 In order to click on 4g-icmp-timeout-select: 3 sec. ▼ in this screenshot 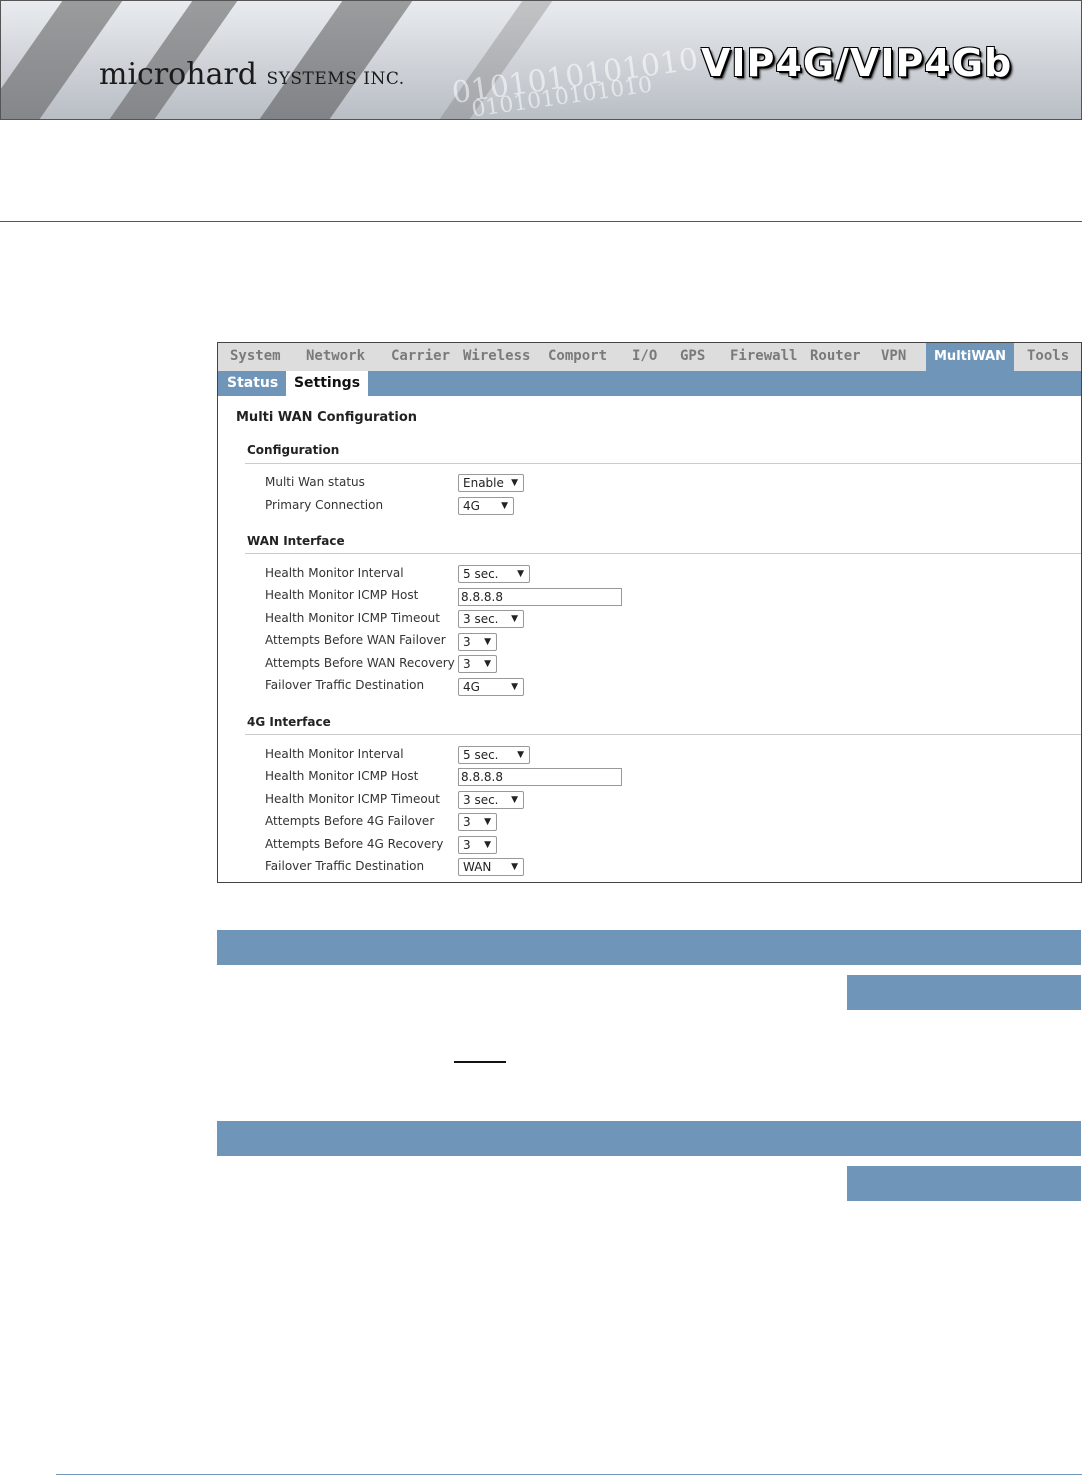, I will do `click(491, 800)`.